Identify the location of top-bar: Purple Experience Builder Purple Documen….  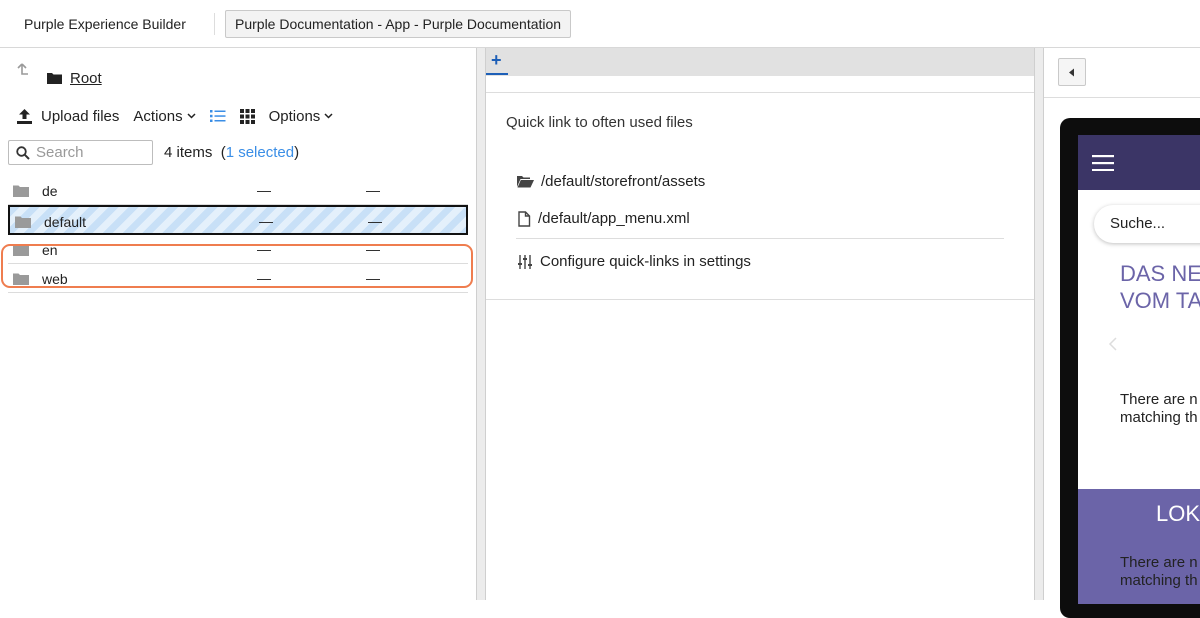
(600, 24).